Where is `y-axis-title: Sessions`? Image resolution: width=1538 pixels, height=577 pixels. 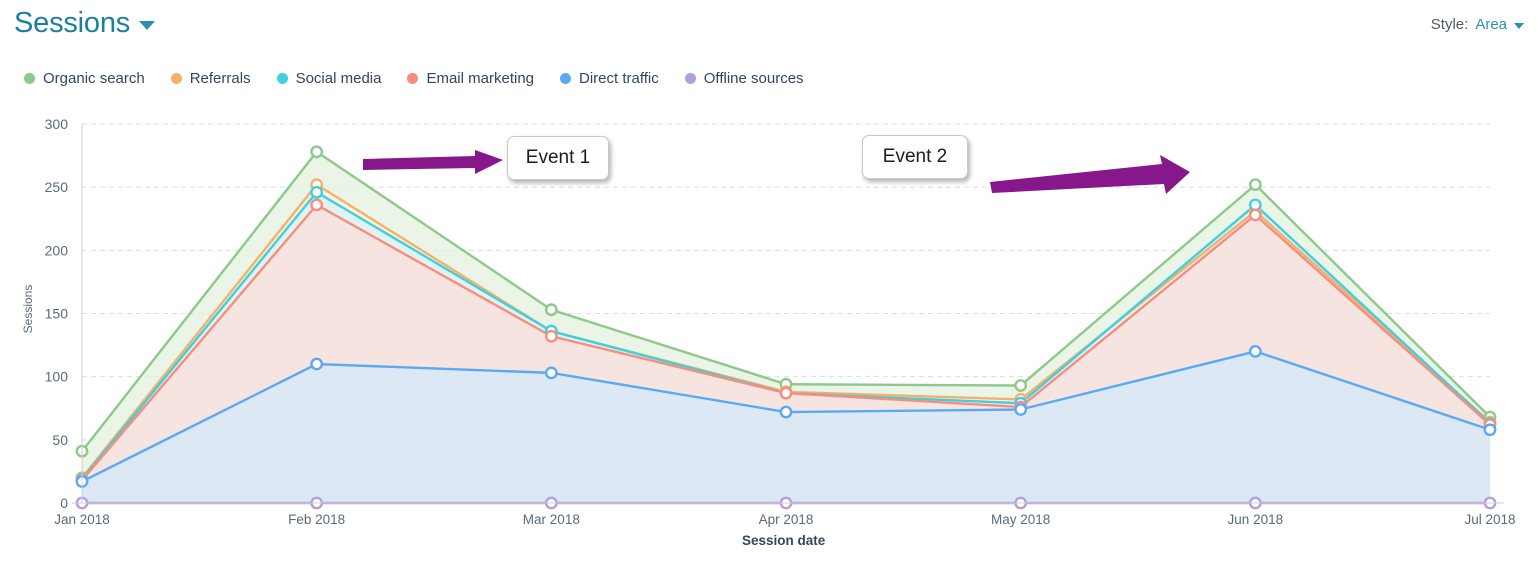
y-axis-title: Sessions is located at coordinates (28, 309).